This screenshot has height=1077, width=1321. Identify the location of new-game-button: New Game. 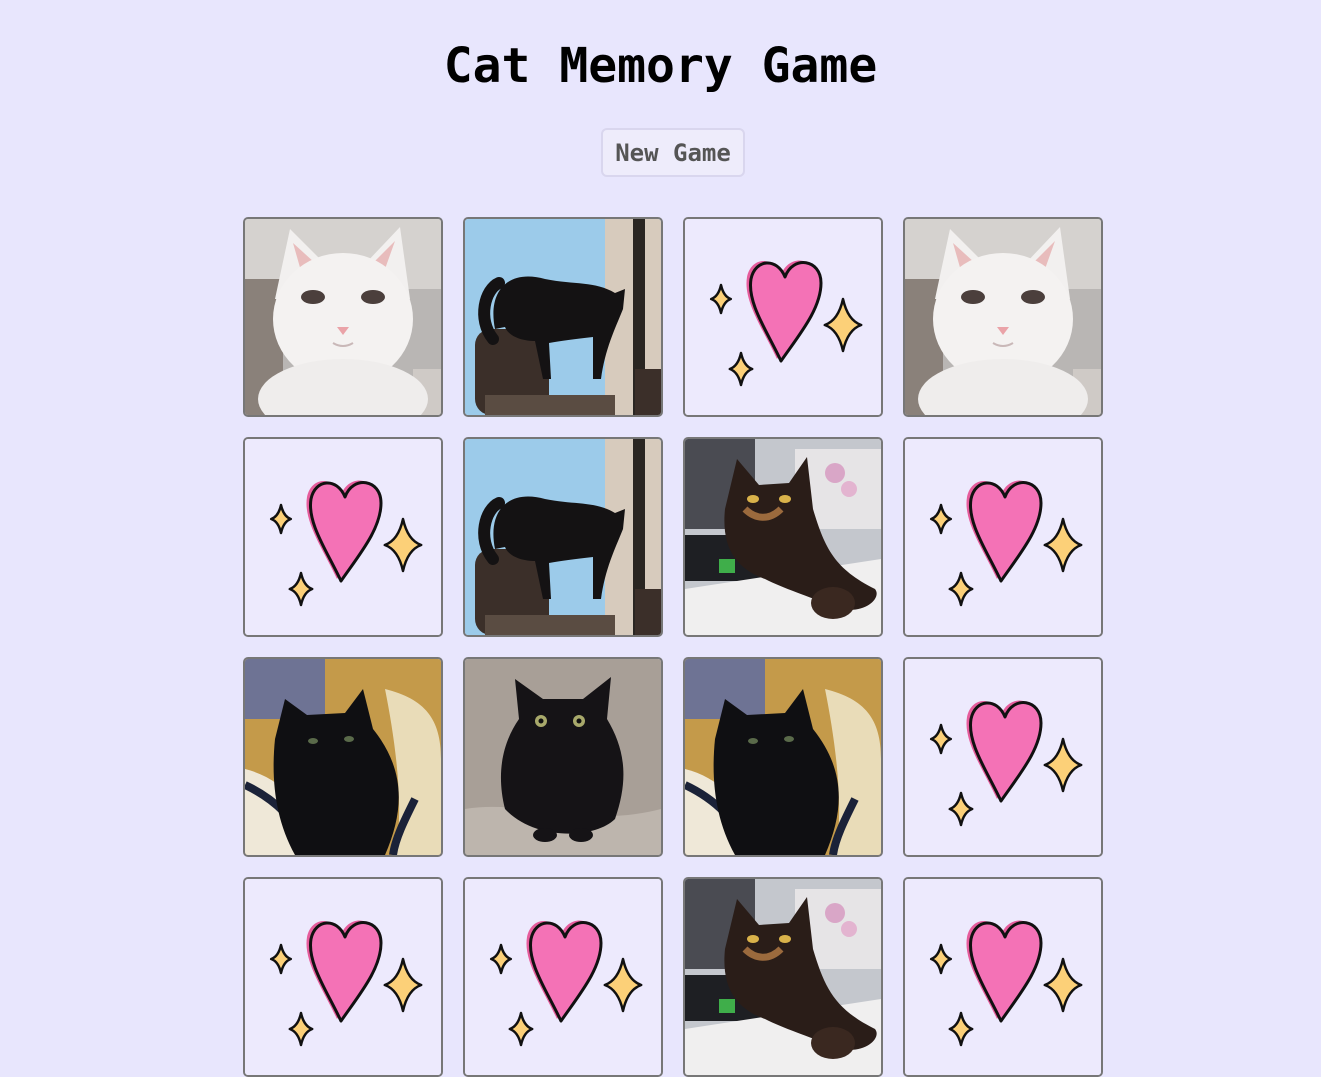
(673, 152).